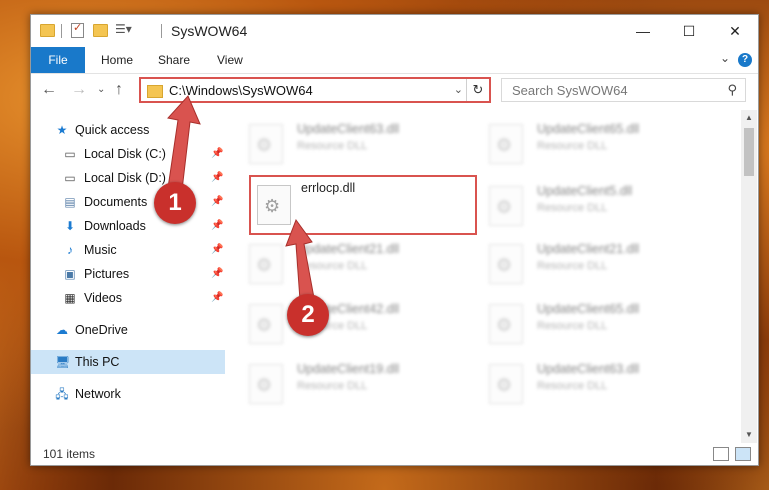 This screenshot has height=490, width=769. What do you see at coordinates (101, 89) in the screenshot?
I see `recent-locations-chevron-icon: ⌄` at bounding box center [101, 89].